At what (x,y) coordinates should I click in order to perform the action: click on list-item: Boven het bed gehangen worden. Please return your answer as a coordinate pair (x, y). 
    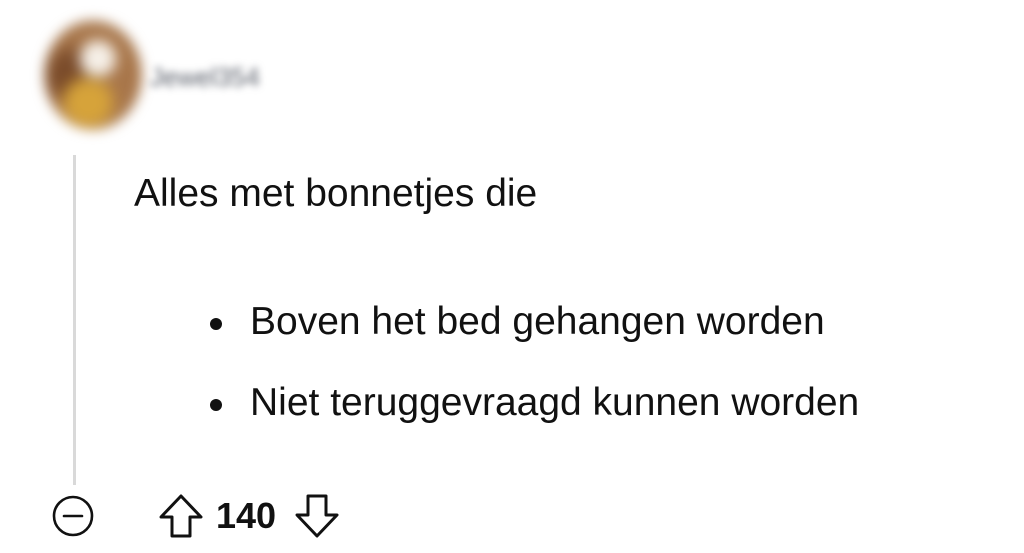
    Looking at the image, I should click on (534, 322).